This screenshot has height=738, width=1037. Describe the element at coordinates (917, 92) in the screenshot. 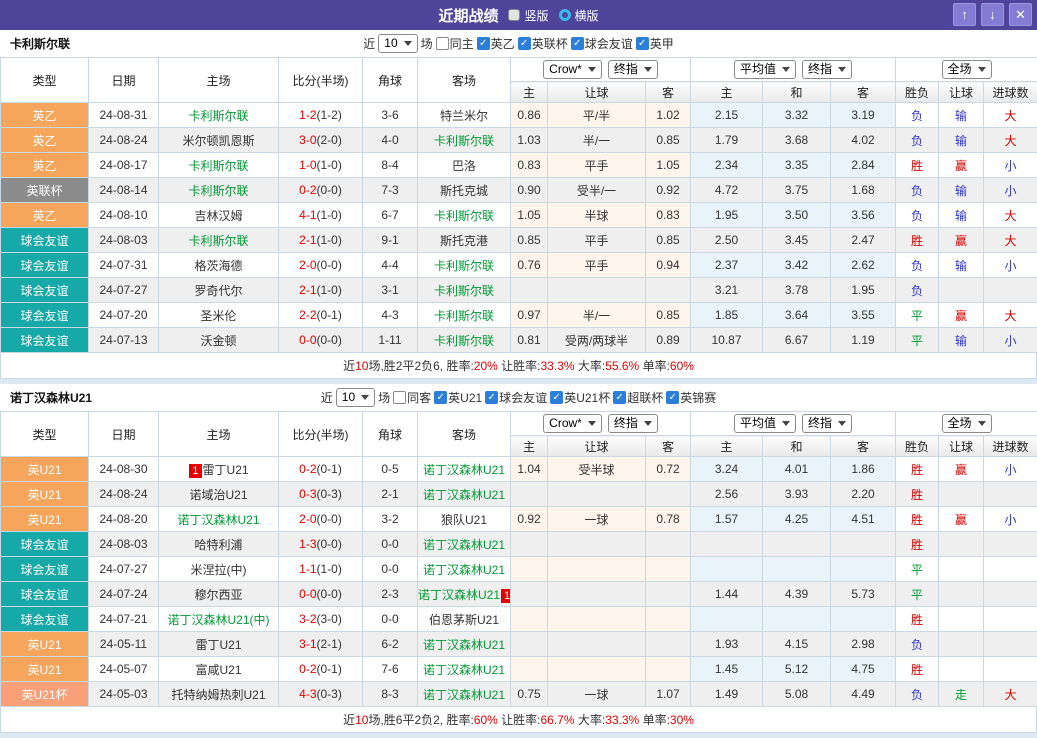

I see `col-result: 胜负` at that location.